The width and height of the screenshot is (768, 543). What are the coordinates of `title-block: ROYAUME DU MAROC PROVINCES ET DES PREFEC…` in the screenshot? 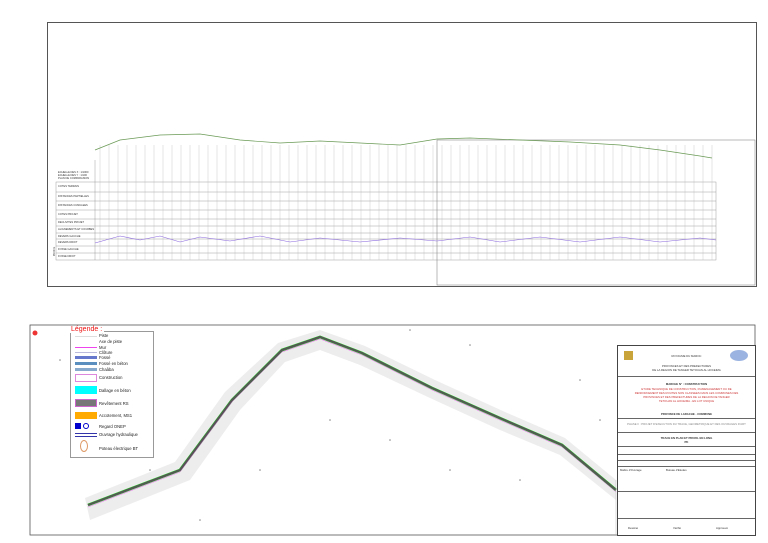 It's located at (686, 440).